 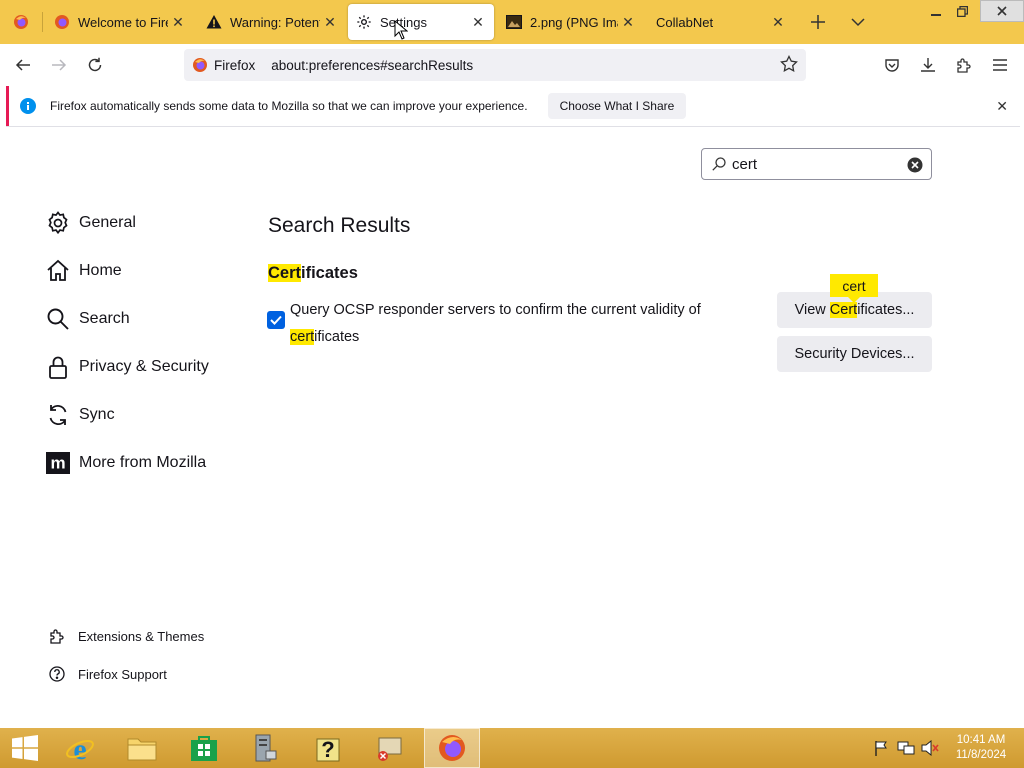 I want to click on ocsp-checkbox, so click(x=276, y=320).